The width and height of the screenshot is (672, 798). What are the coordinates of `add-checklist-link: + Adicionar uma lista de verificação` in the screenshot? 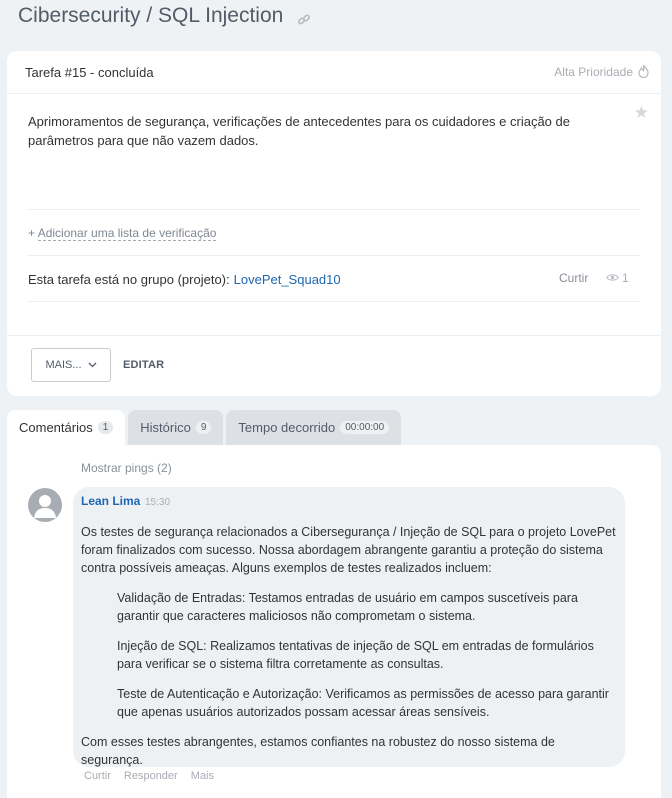 It's located at (122, 233).